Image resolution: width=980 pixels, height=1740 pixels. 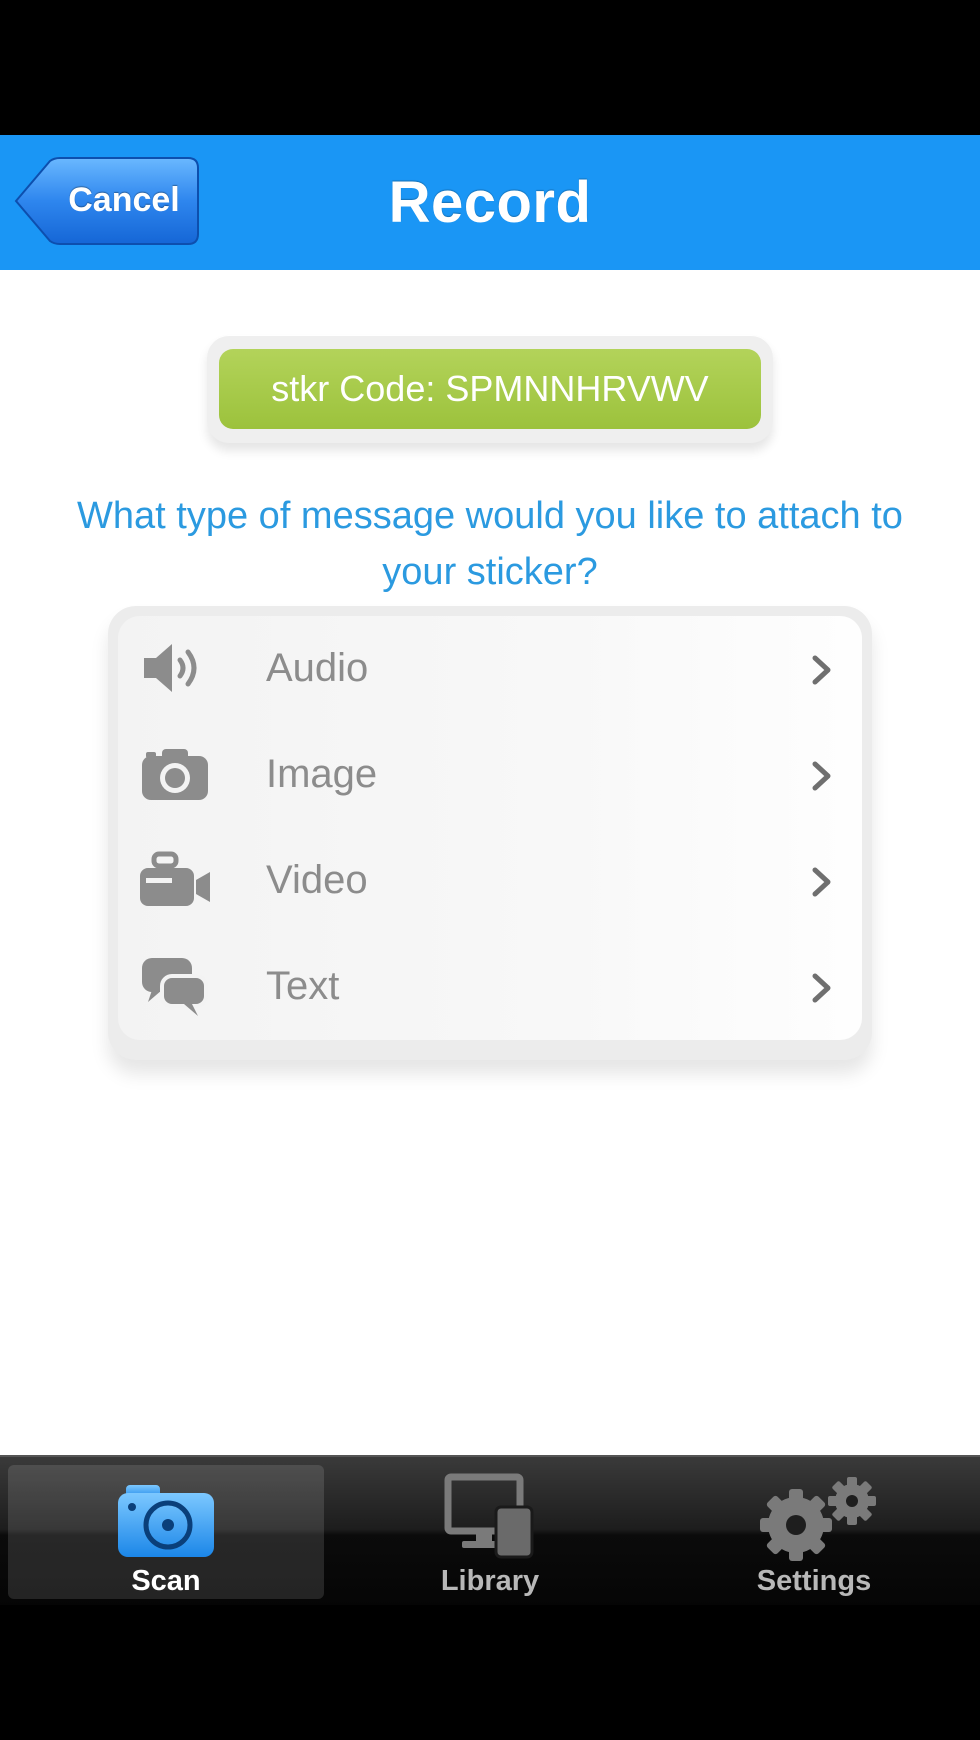 I want to click on tab-label: Settings, so click(x=814, y=1581).